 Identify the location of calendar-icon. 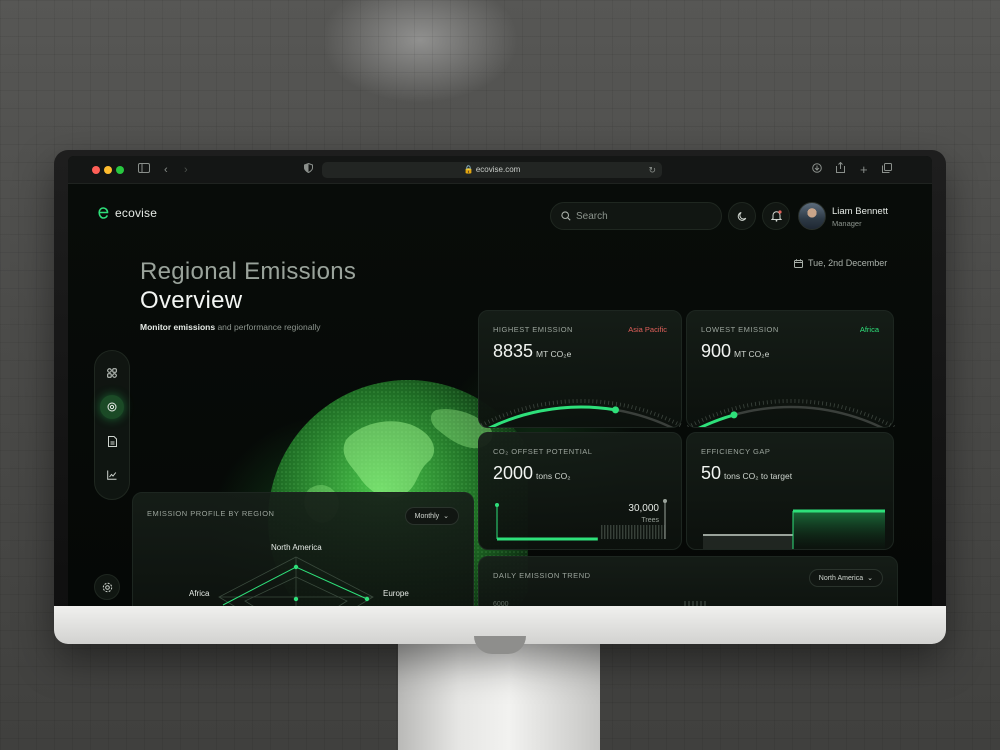
(798, 263).